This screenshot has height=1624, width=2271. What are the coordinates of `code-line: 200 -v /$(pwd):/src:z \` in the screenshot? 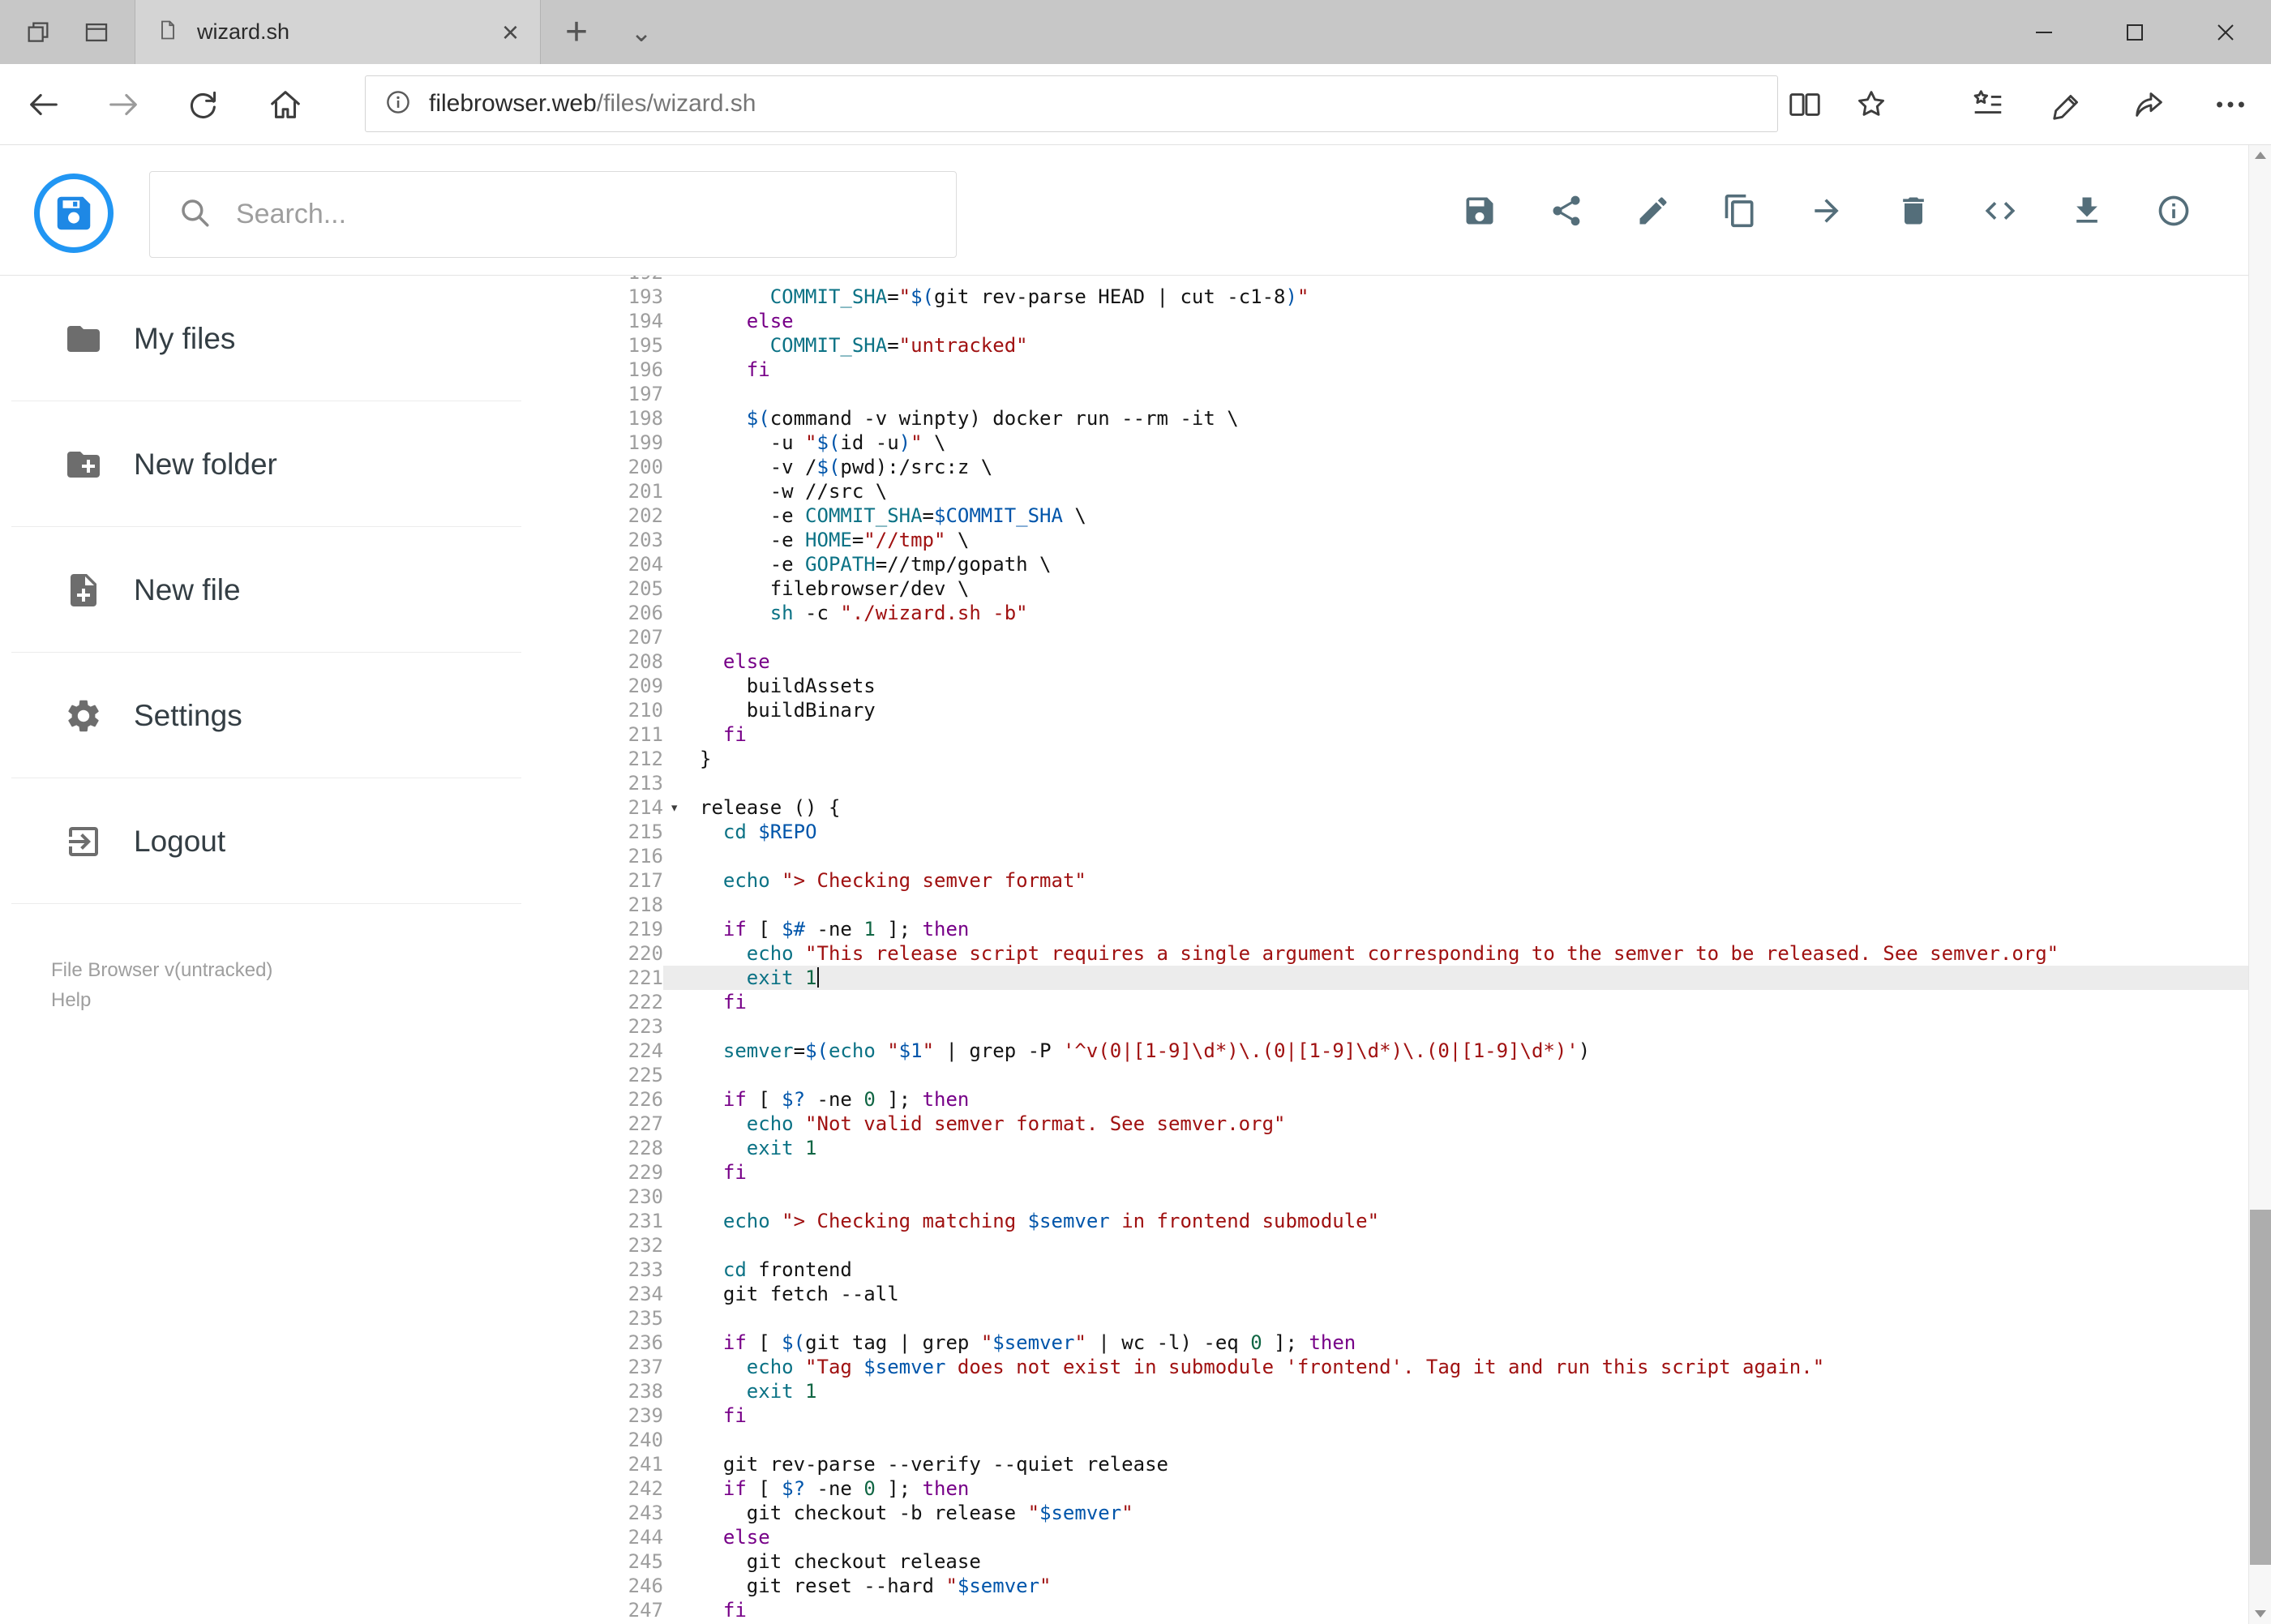 It's located at (1384, 467).